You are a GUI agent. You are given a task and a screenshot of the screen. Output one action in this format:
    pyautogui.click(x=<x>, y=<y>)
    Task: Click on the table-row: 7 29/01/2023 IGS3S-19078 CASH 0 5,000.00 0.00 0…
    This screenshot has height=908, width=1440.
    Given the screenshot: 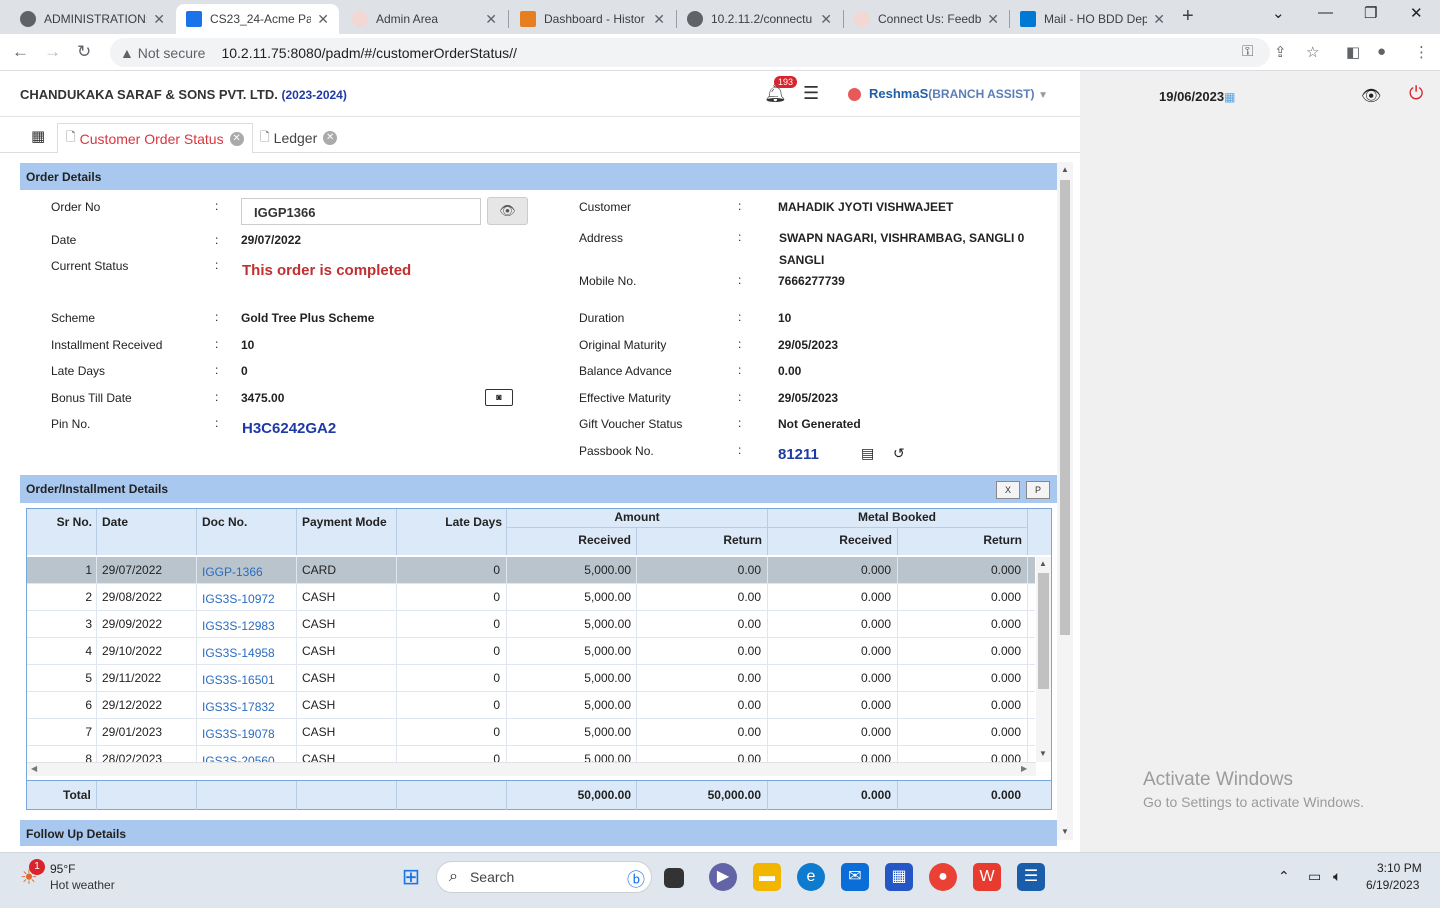 What is the action you would take?
    pyautogui.click(x=531, y=732)
    